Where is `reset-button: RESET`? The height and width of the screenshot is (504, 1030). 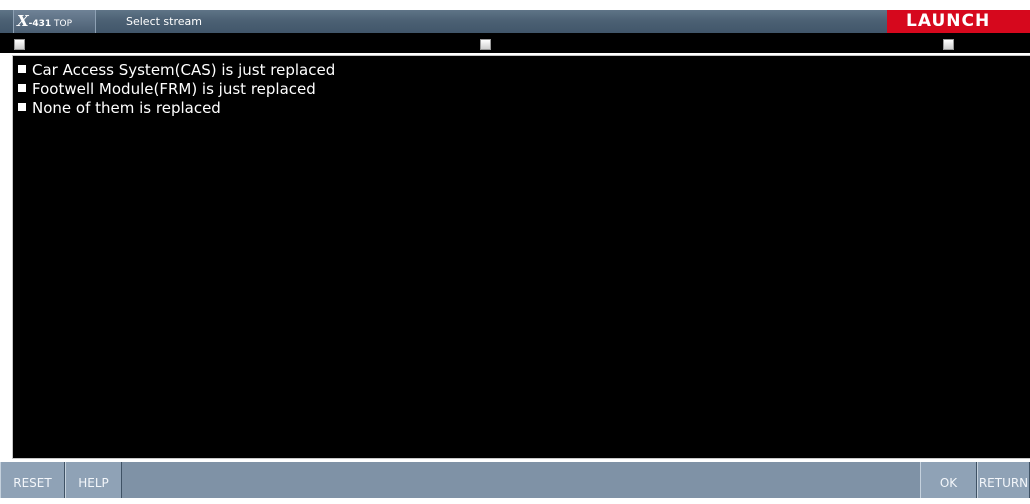
reset-button: RESET is located at coordinates (32, 480).